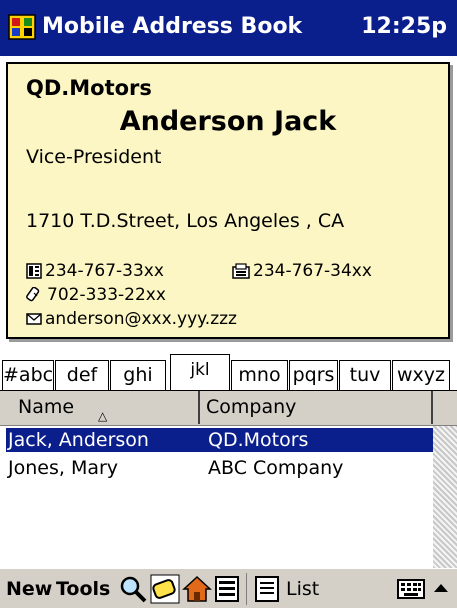 The height and width of the screenshot is (608, 457). What do you see at coordinates (302, 589) in the screenshot?
I see `list-view-label: List` at bounding box center [302, 589].